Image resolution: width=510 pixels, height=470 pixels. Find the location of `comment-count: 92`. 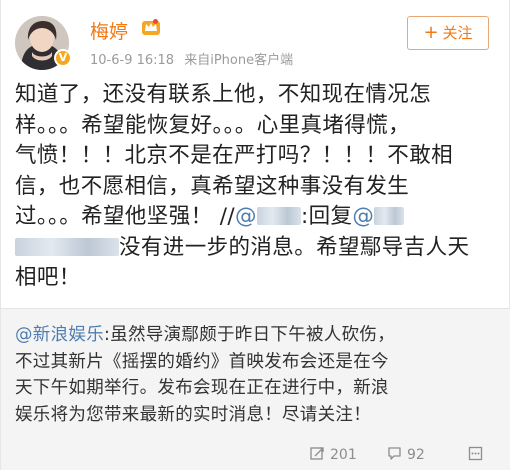

comment-count: 92 is located at coordinates (406, 454).